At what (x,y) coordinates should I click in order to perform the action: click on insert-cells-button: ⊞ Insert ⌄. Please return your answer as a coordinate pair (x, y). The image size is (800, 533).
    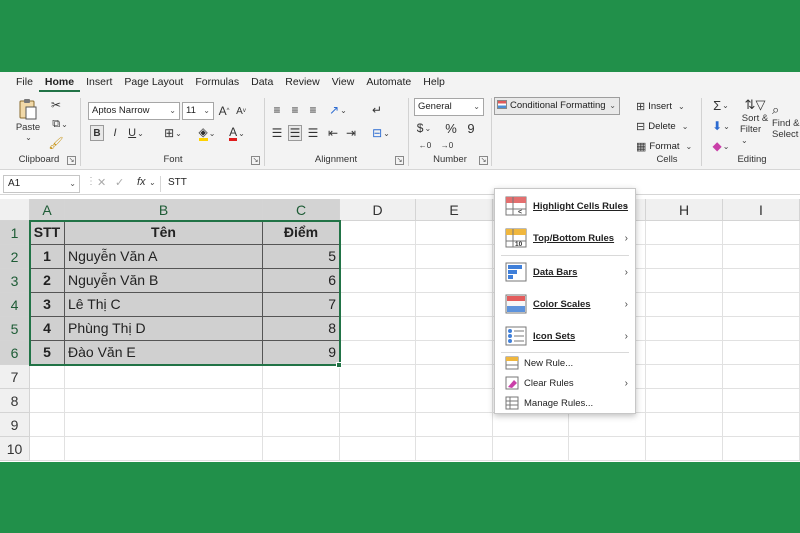
    Looking at the image, I should click on (666, 106).